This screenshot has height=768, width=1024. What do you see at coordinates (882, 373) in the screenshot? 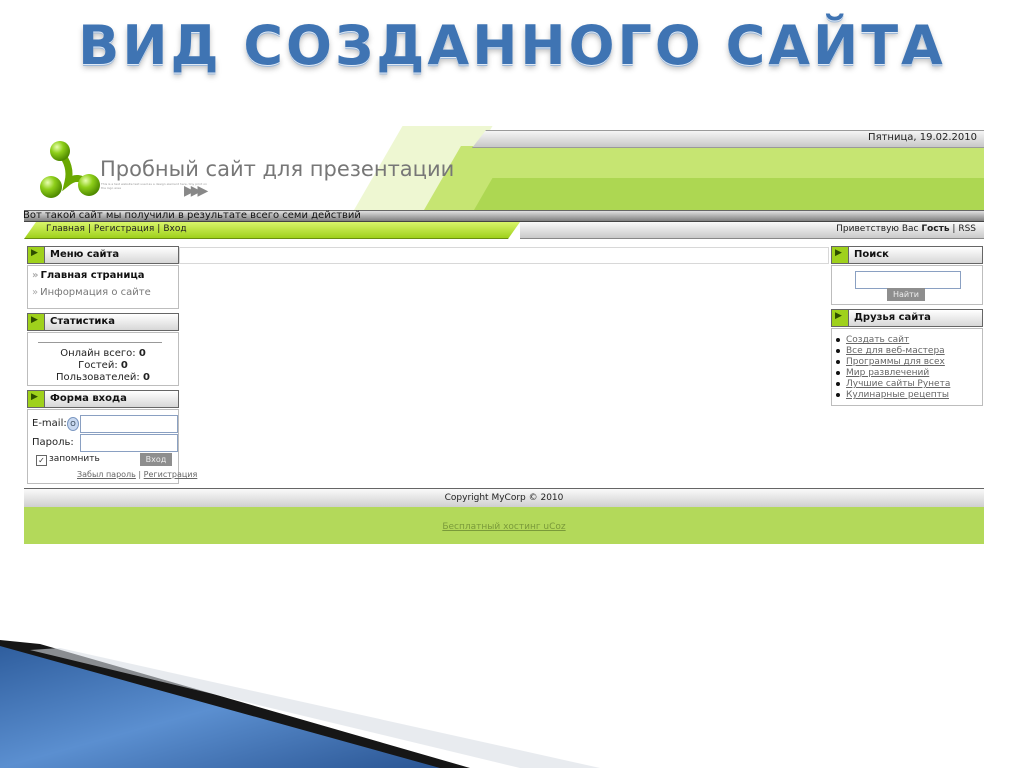
I see `friend-link: Мир развлечений` at bounding box center [882, 373].